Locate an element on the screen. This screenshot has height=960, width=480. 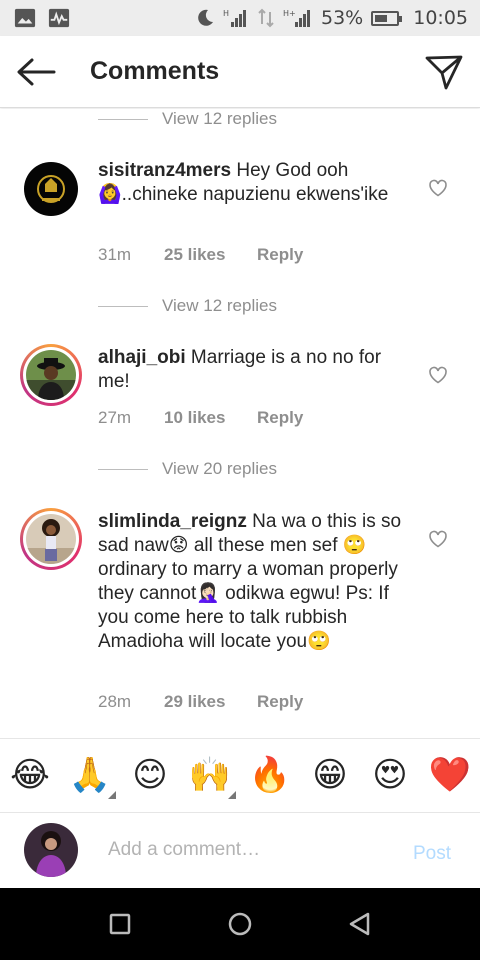
data-arrows-icon is located at coordinates (266, 18).